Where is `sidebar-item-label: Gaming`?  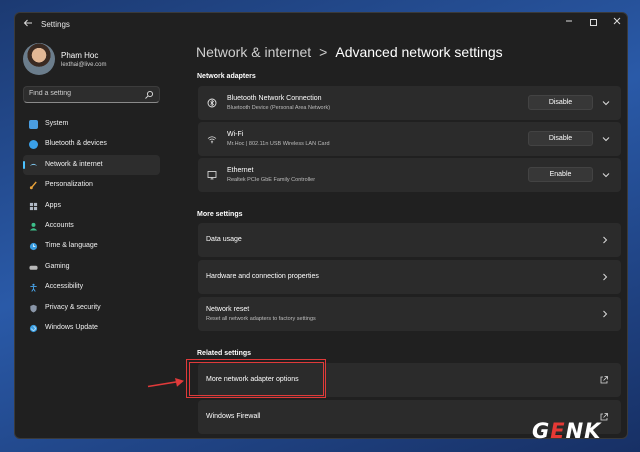
sidebar-item-label: Gaming is located at coordinates (57, 266).